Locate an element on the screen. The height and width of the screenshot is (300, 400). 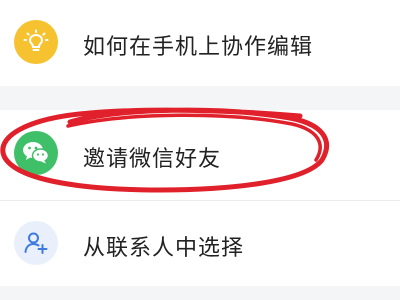
wechat-icon is located at coordinates (36, 153).